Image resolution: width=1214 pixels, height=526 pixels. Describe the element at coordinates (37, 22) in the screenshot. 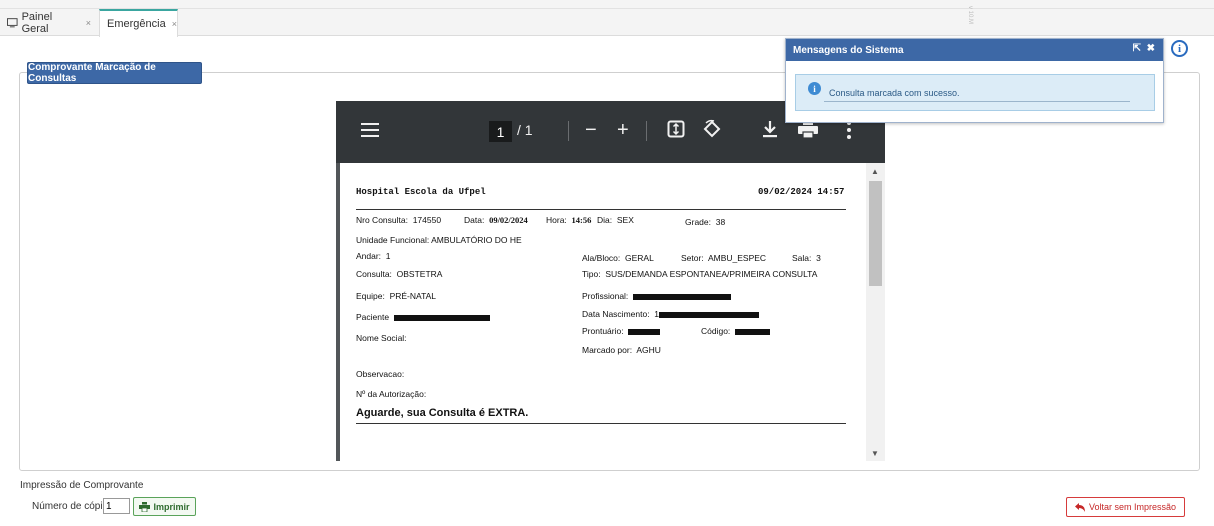

I see `tab-label: Painel Geral` at that location.